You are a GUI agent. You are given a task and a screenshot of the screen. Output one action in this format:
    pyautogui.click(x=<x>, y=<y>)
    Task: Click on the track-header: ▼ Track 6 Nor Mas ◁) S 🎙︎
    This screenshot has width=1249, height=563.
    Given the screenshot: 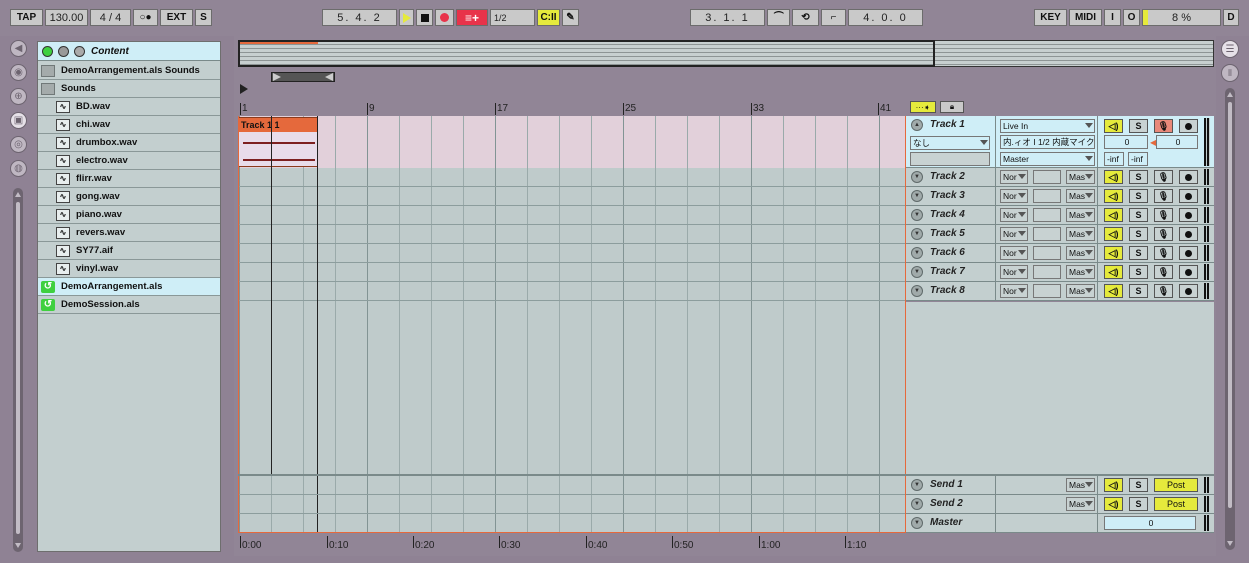 What is the action you would take?
    pyautogui.click(x=1060, y=253)
    